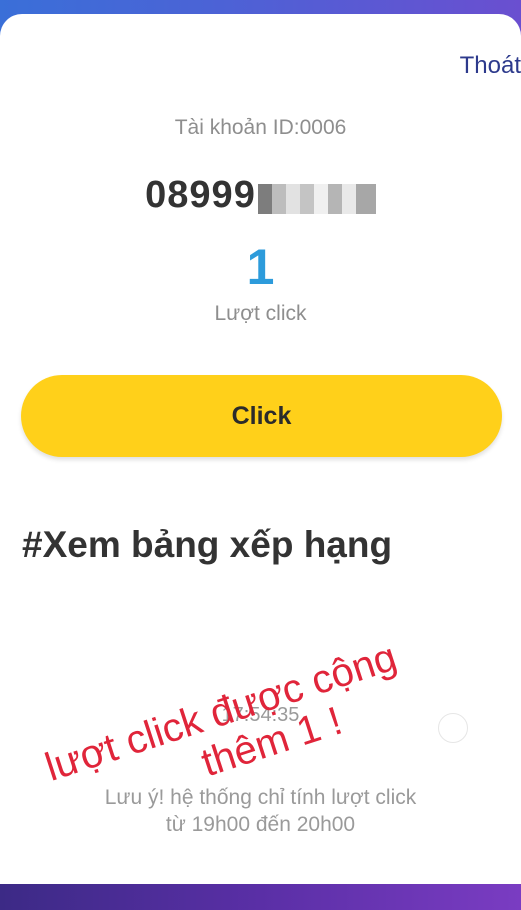 The image size is (521, 910). I want to click on click-button: Click, so click(261, 416).